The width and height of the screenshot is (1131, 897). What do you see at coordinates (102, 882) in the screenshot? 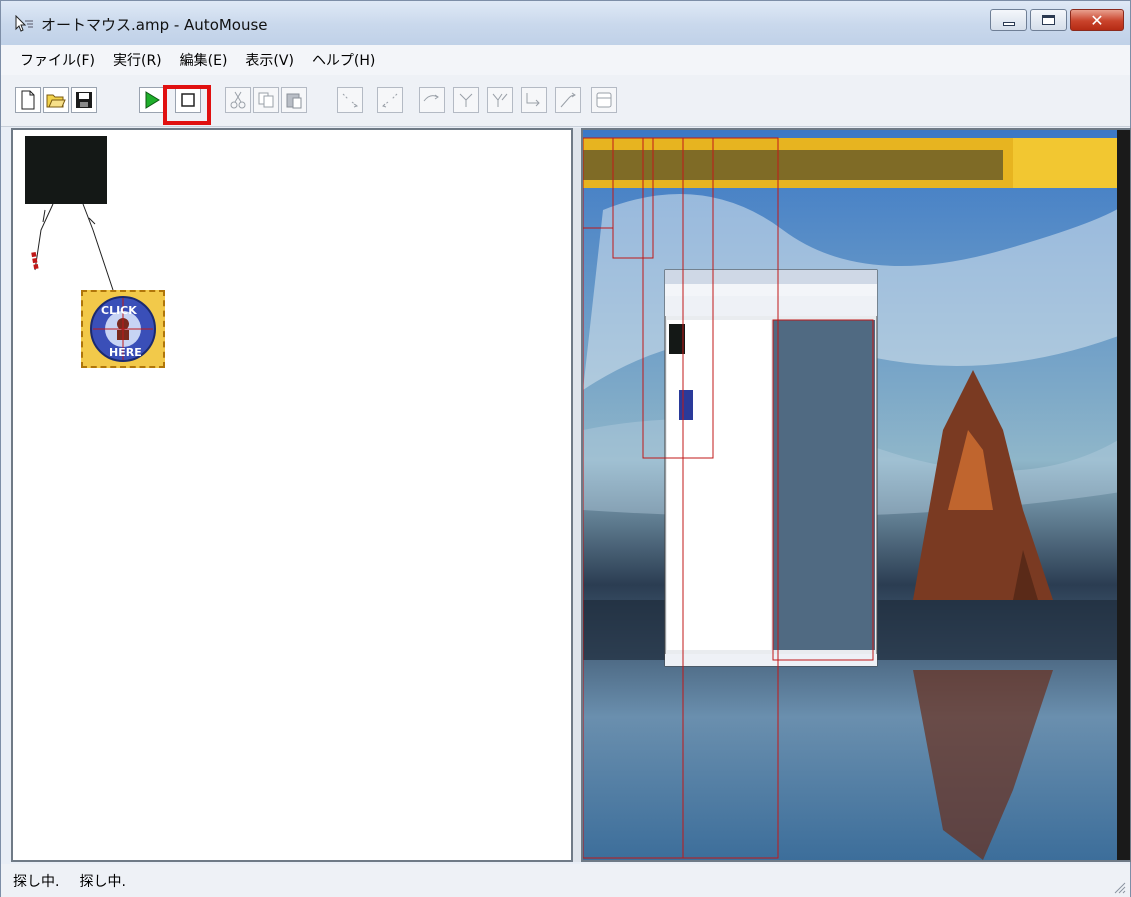
I see `status-right: 探し中.` at bounding box center [102, 882].